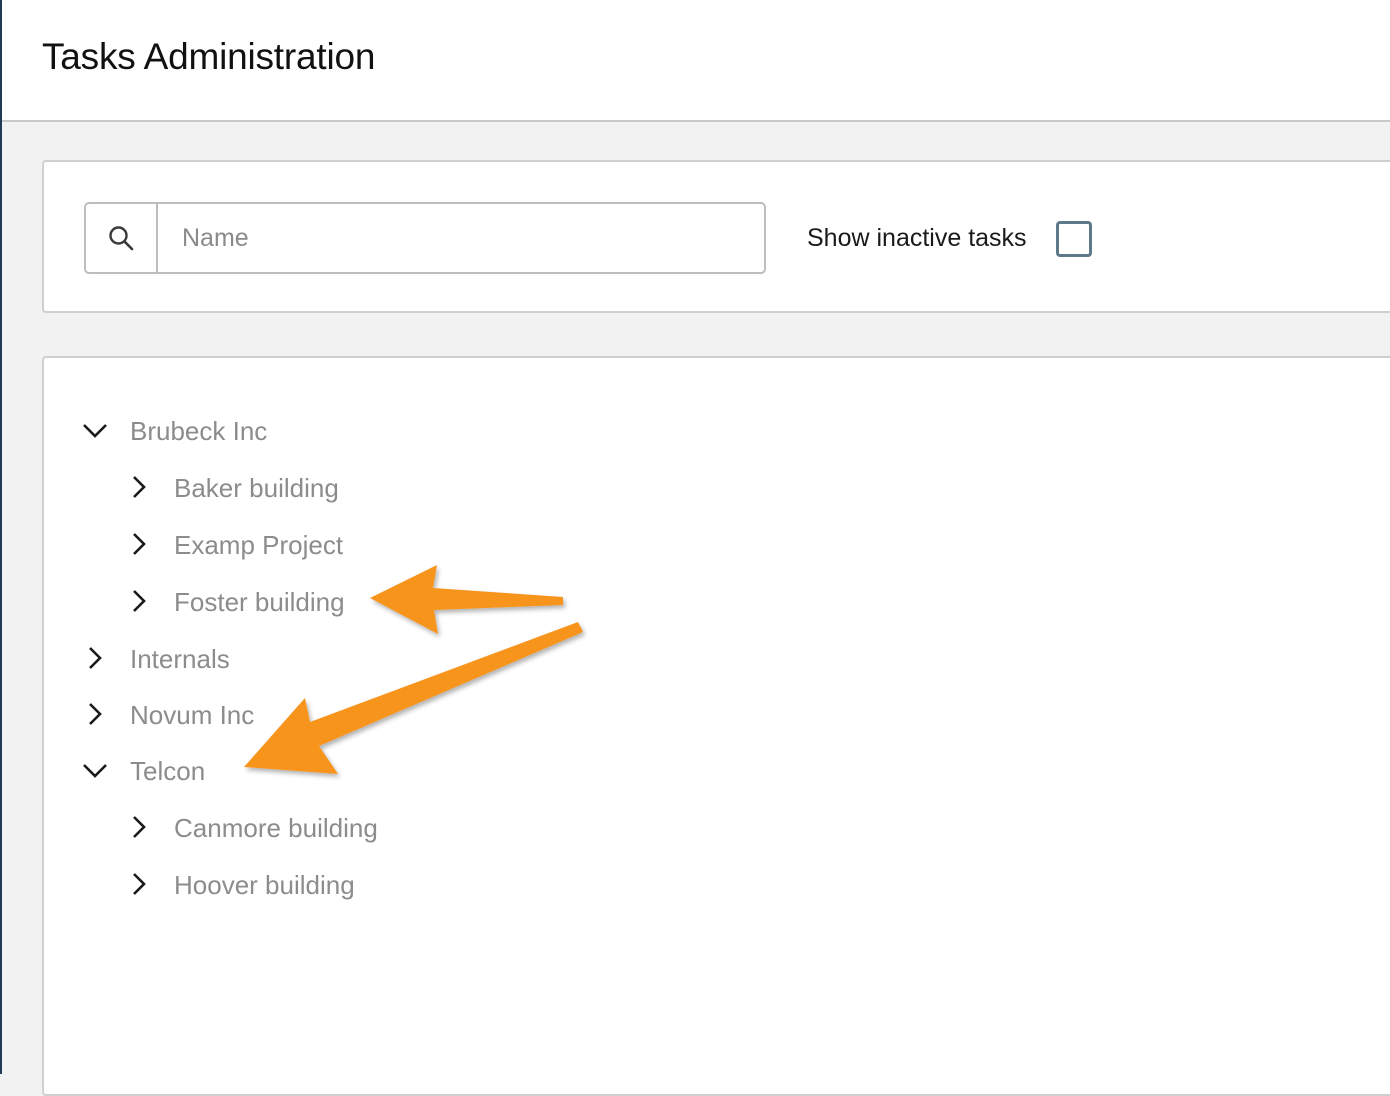 The width and height of the screenshot is (1390, 1096). What do you see at coordinates (424, 544) in the screenshot?
I see `tree-node: Examp Project` at bounding box center [424, 544].